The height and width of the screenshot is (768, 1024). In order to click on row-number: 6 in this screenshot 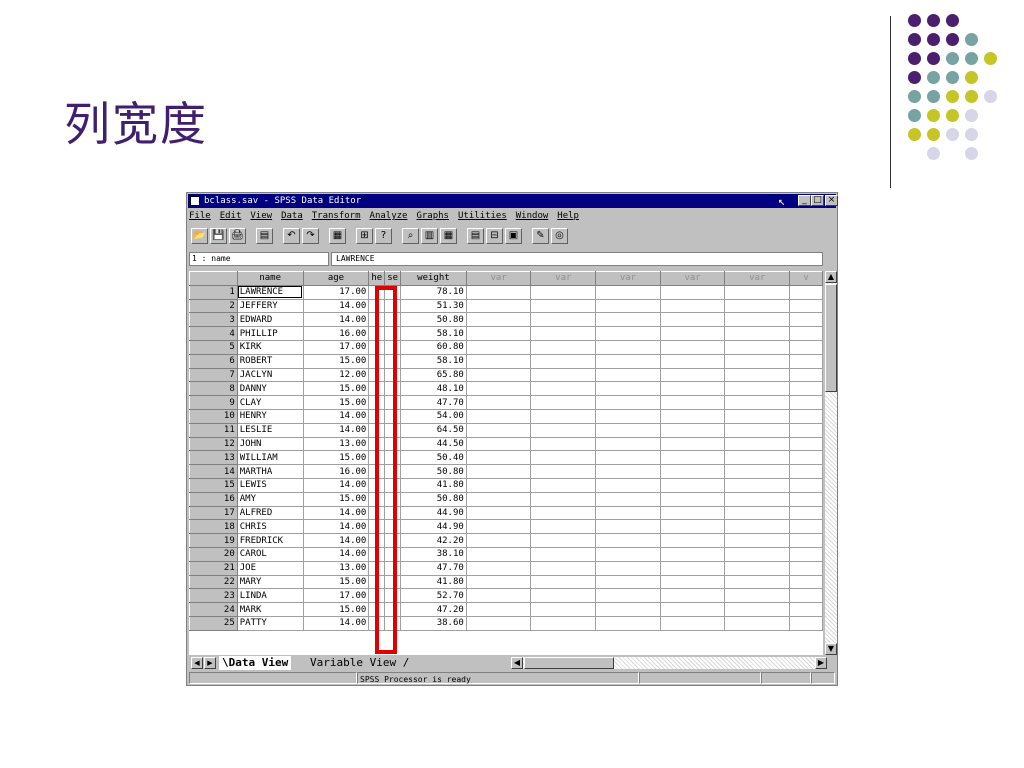, I will do `click(213, 361)`.